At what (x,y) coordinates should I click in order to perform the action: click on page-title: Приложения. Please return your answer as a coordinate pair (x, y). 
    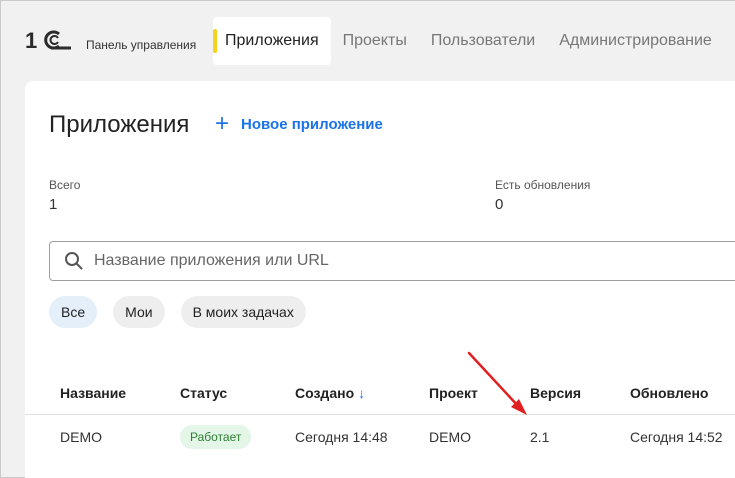
    Looking at the image, I should click on (119, 124).